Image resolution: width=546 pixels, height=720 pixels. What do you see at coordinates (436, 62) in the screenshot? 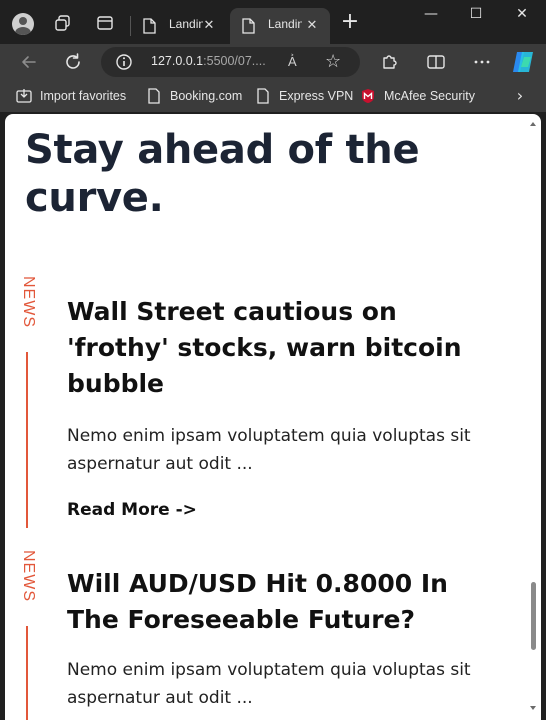
I see `split-screen-icon` at bounding box center [436, 62].